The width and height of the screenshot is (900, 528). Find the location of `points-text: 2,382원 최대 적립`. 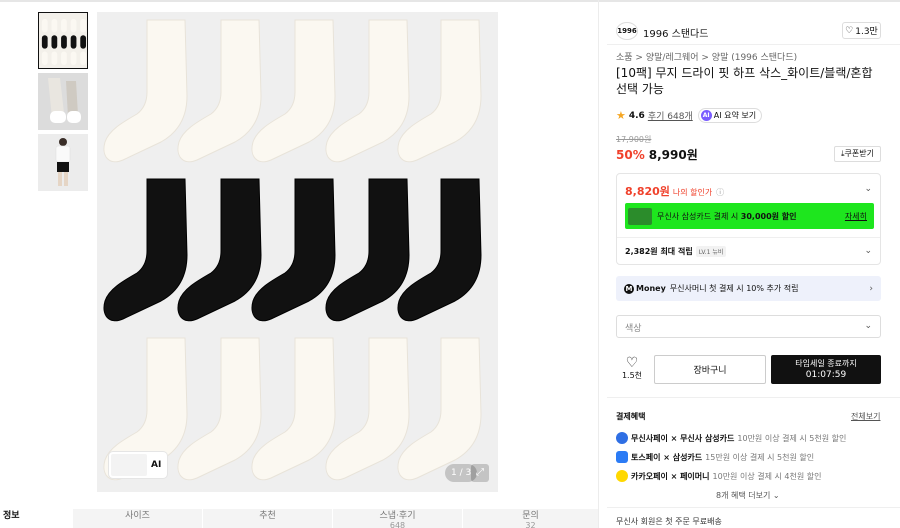

points-text: 2,382원 최대 적립 is located at coordinates (659, 251).